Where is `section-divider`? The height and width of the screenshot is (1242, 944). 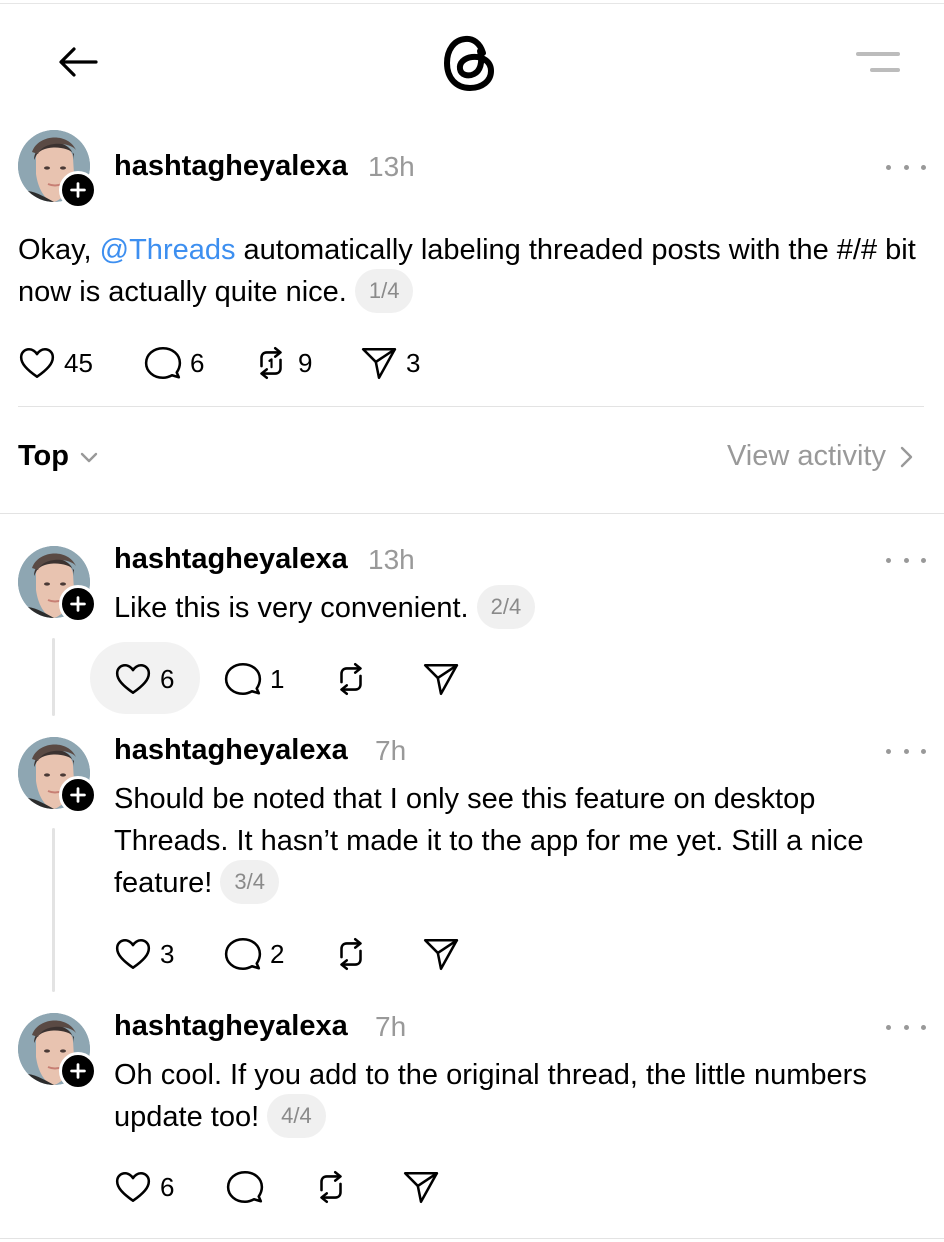 section-divider is located at coordinates (472, 513).